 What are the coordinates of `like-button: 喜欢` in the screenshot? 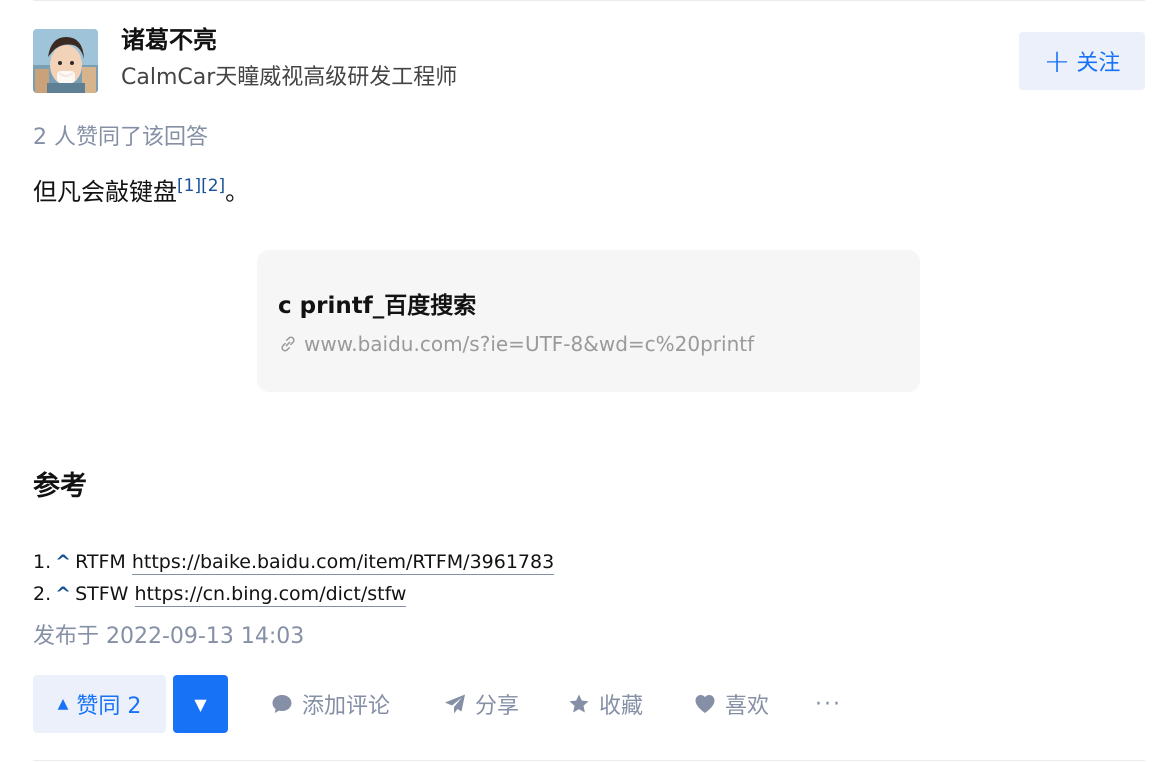 It's located at (731, 704).